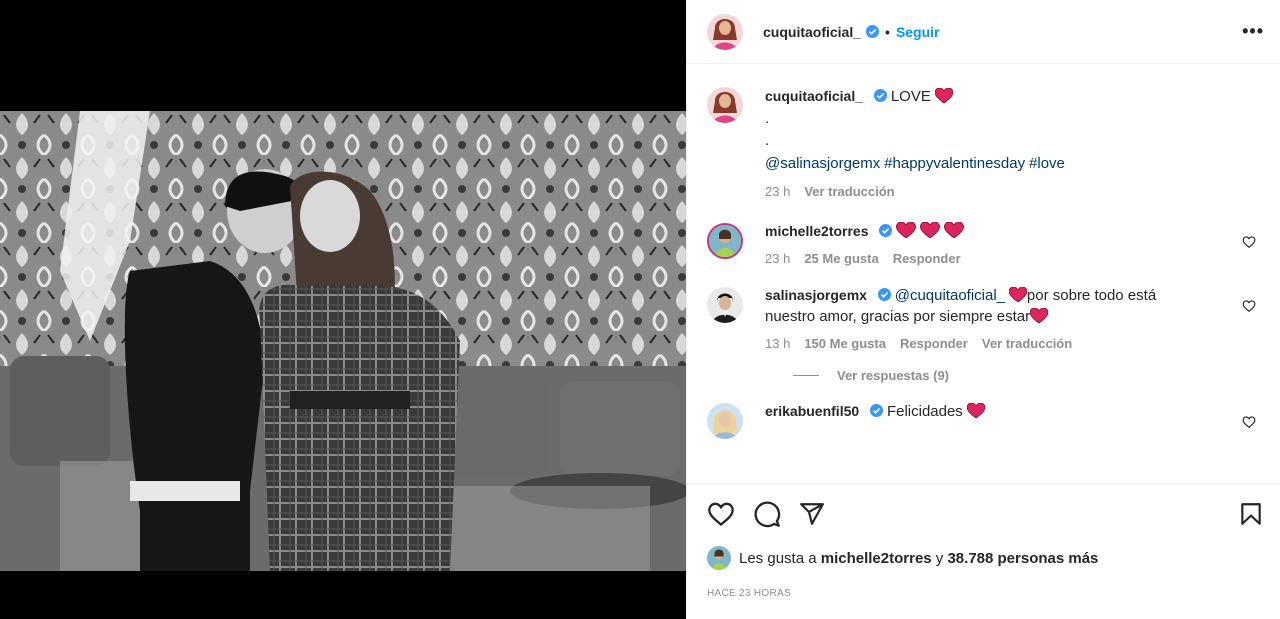 This screenshot has height=619, width=1280. Describe the element at coordinates (777, 258) in the screenshot. I see `comment-time: 23 h` at that location.